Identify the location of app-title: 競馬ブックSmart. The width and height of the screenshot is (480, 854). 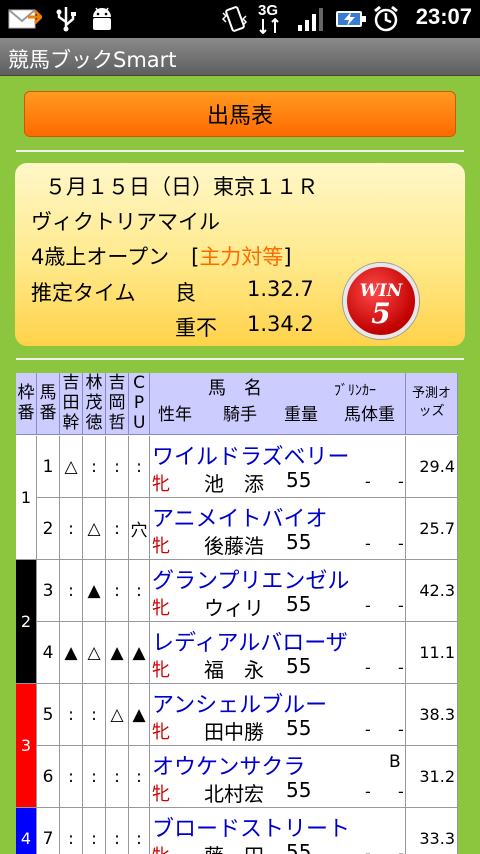
(92, 60).